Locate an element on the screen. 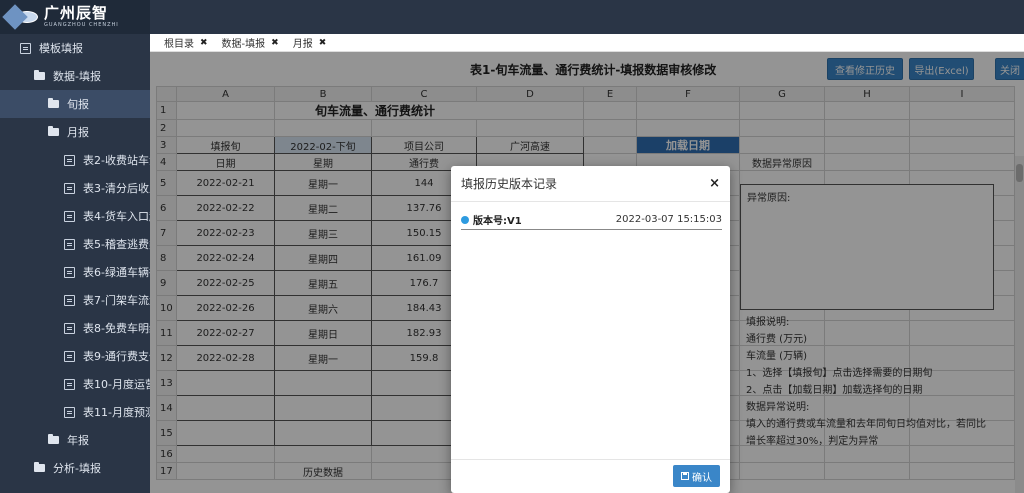 The height and width of the screenshot is (493, 1024). sidebar-item-label: 表6-绿通车辆行 is located at coordinates (116, 272).